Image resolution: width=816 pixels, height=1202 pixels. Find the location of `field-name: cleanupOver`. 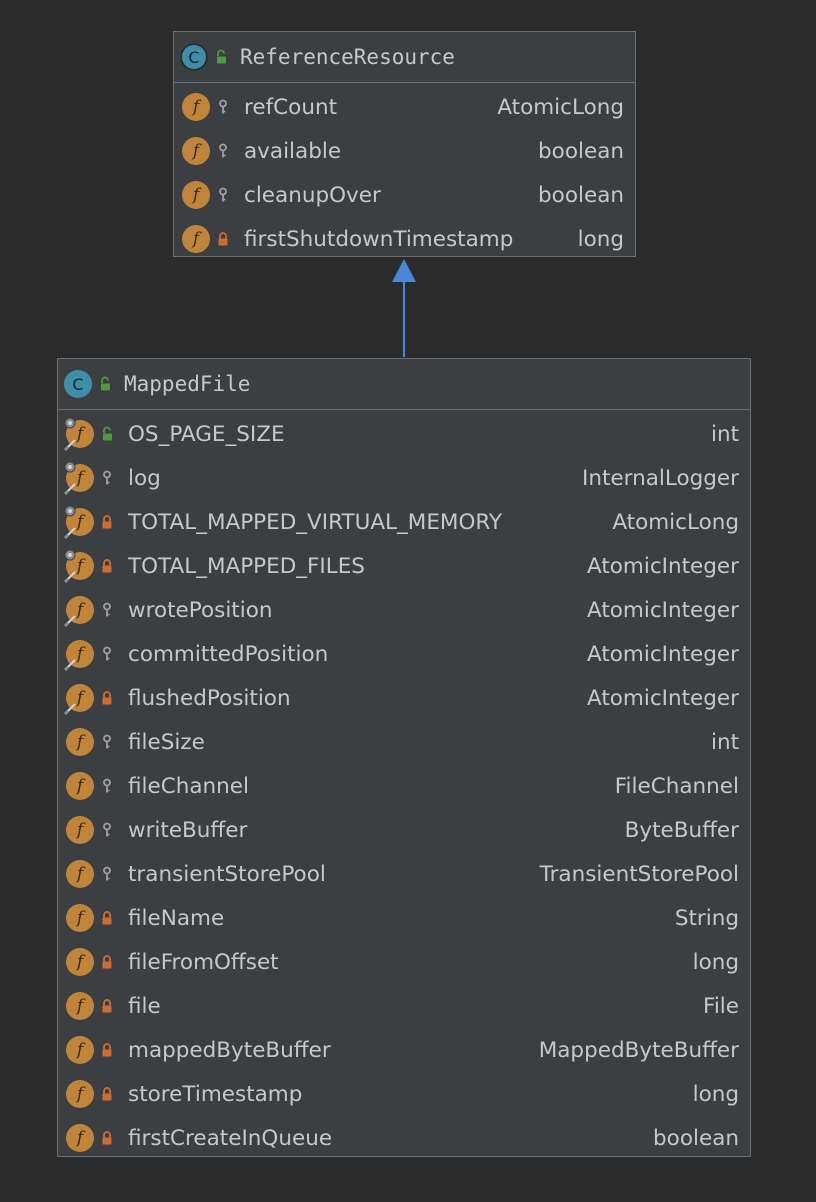

field-name: cleanupOver is located at coordinates (312, 195).